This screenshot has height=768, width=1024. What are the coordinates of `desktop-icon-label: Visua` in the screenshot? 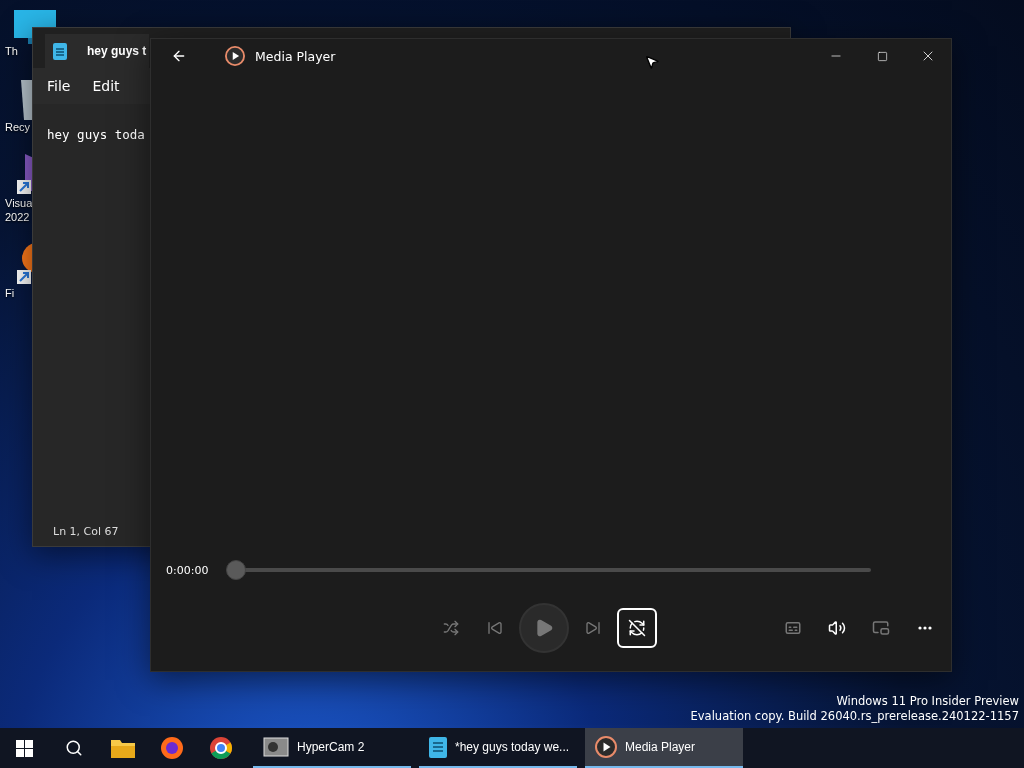 It's located at (19, 203).